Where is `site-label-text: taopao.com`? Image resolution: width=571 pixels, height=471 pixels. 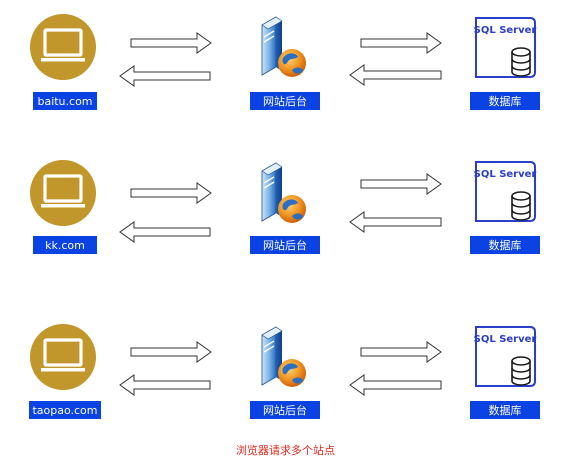 site-label-text: taopao.com is located at coordinates (64, 410).